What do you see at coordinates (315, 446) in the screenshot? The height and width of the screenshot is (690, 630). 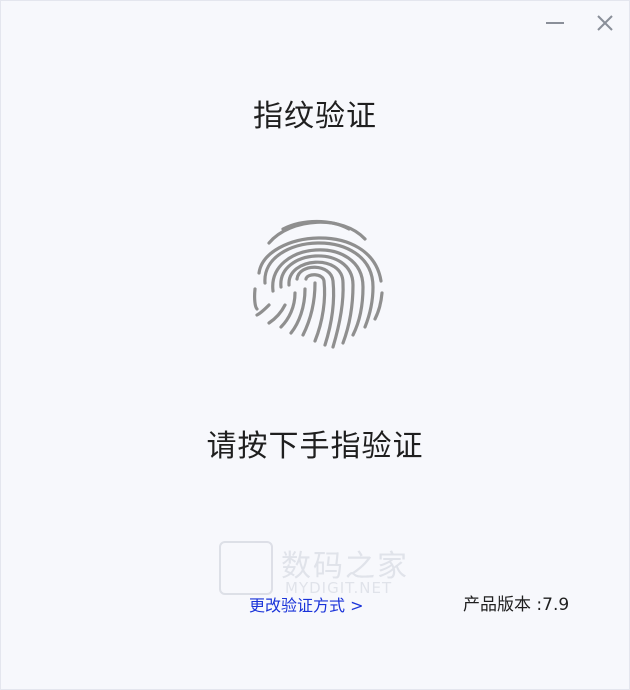 I see `verification-prompt: 请按下手指验证` at bounding box center [315, 446].